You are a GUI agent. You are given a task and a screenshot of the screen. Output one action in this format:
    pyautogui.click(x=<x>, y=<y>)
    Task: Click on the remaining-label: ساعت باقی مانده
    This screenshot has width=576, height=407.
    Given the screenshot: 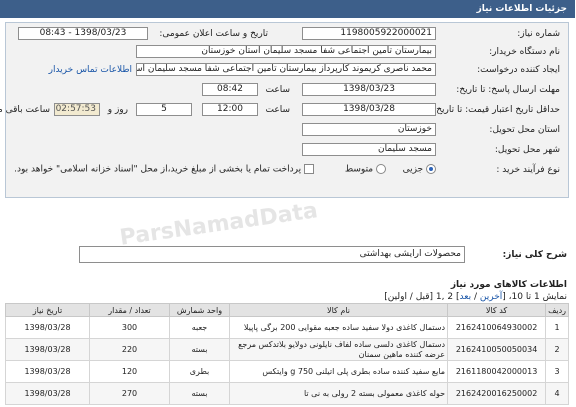 What is the action you would take?
    pyautogui.click(x=25, y=110)
    